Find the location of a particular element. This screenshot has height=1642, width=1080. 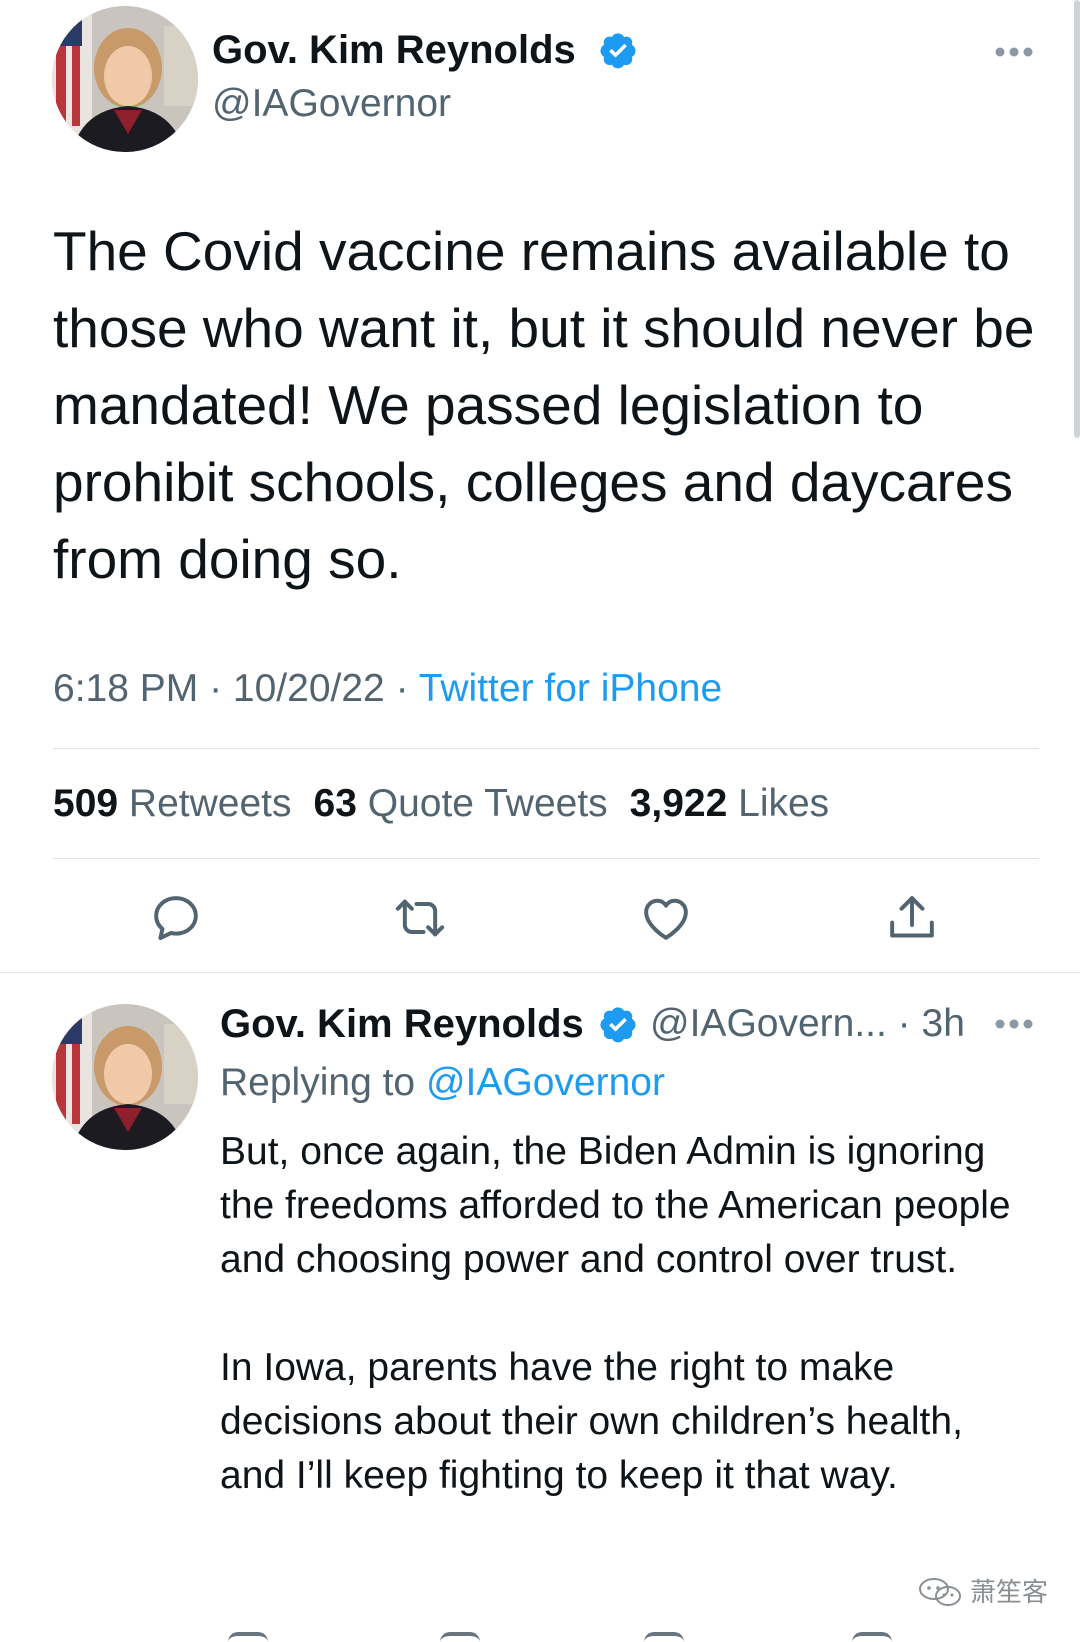

tweet-stats: 509 Retweets 63 Quote Tweets 3,922 Likes is located at coordinates (441, 804).